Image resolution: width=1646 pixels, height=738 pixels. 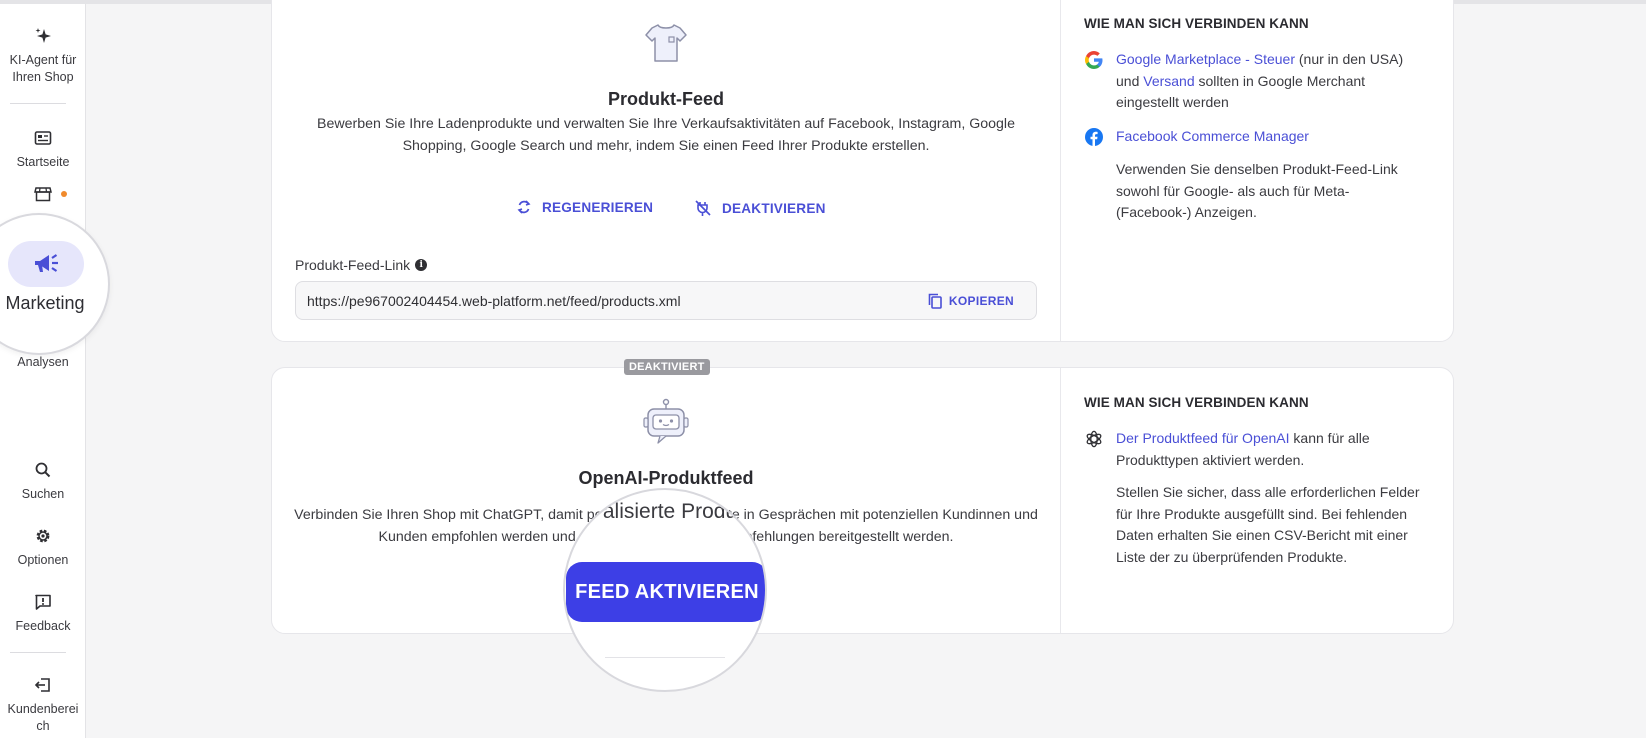 What do you see at coordinates (1100, 81) in the screenshot?
I see `google-icon-wrap` at bounding box center [1100, 81].